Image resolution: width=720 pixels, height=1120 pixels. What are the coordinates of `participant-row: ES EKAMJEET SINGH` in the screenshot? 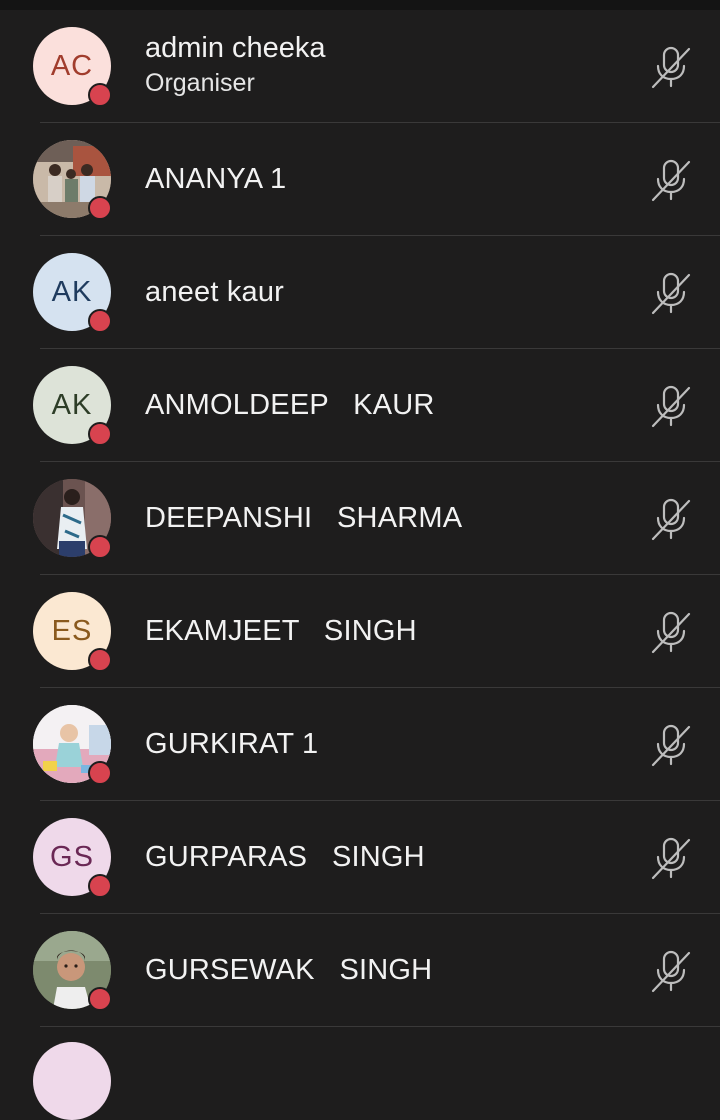 It's located at (360, 631).